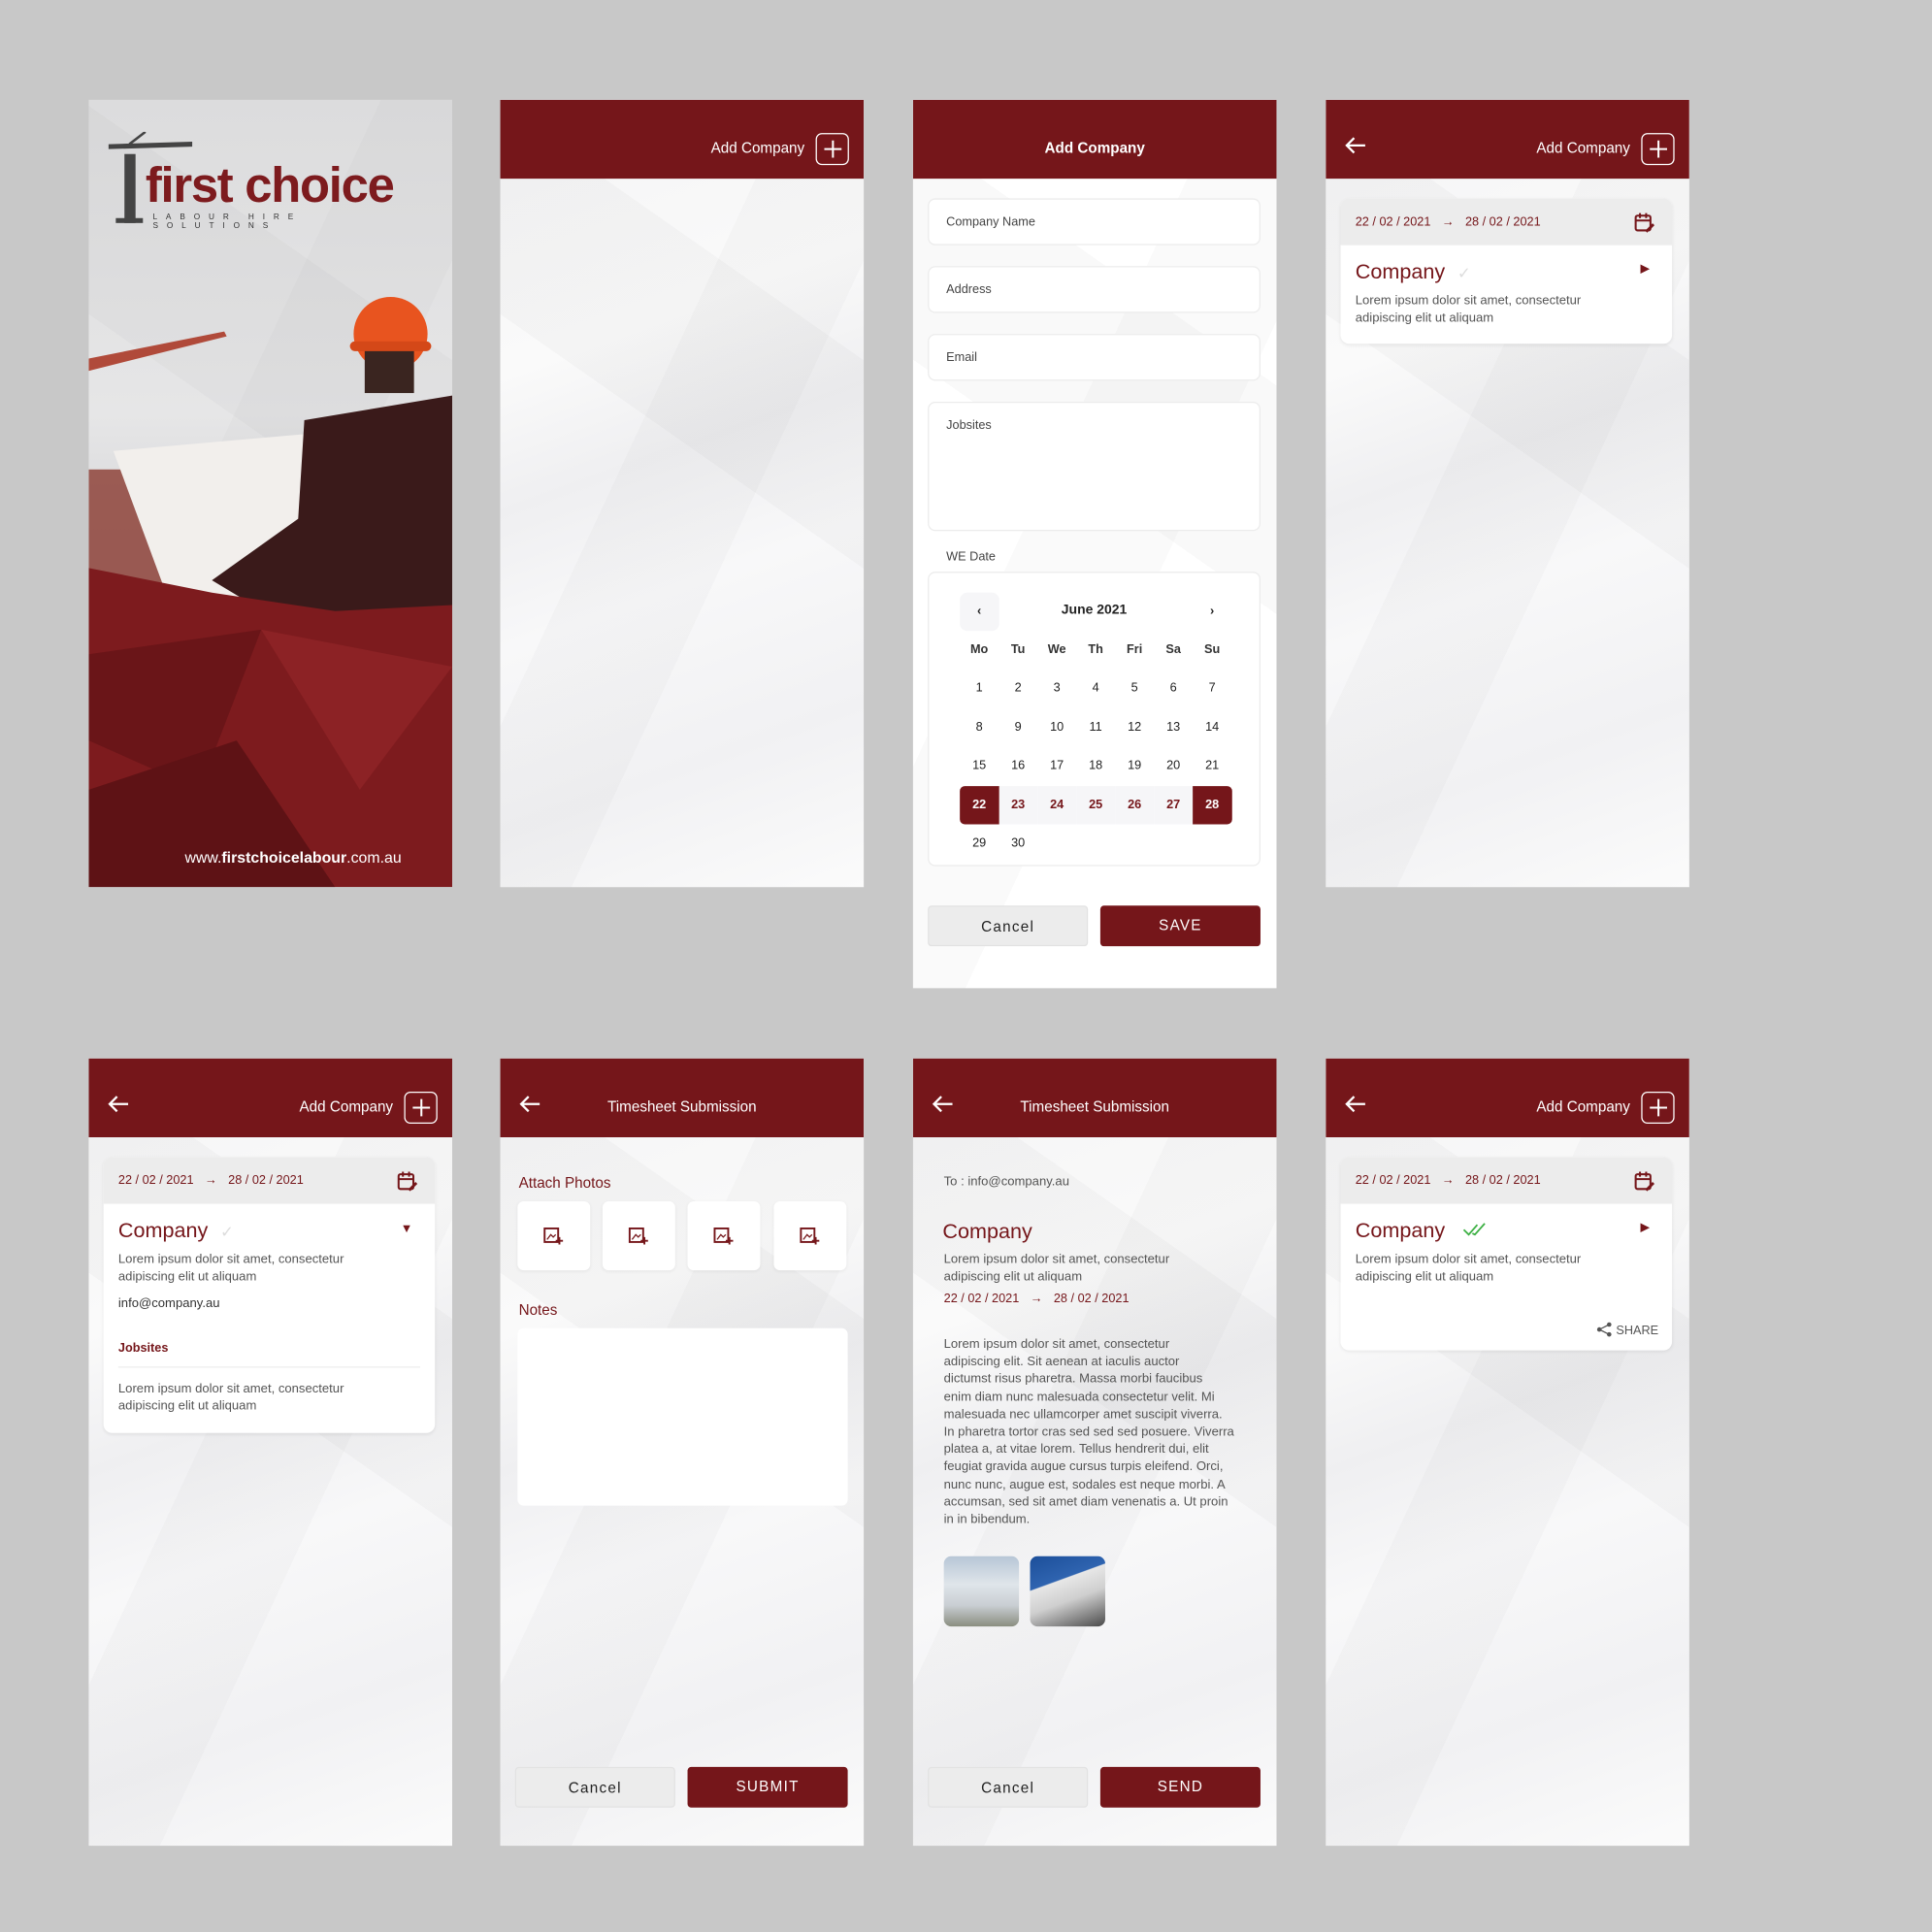 The image size is (1932, 1932). Describe the element at coordinates (1173, 687) in the screenshot. I see `calendar-day: 6` at that location.